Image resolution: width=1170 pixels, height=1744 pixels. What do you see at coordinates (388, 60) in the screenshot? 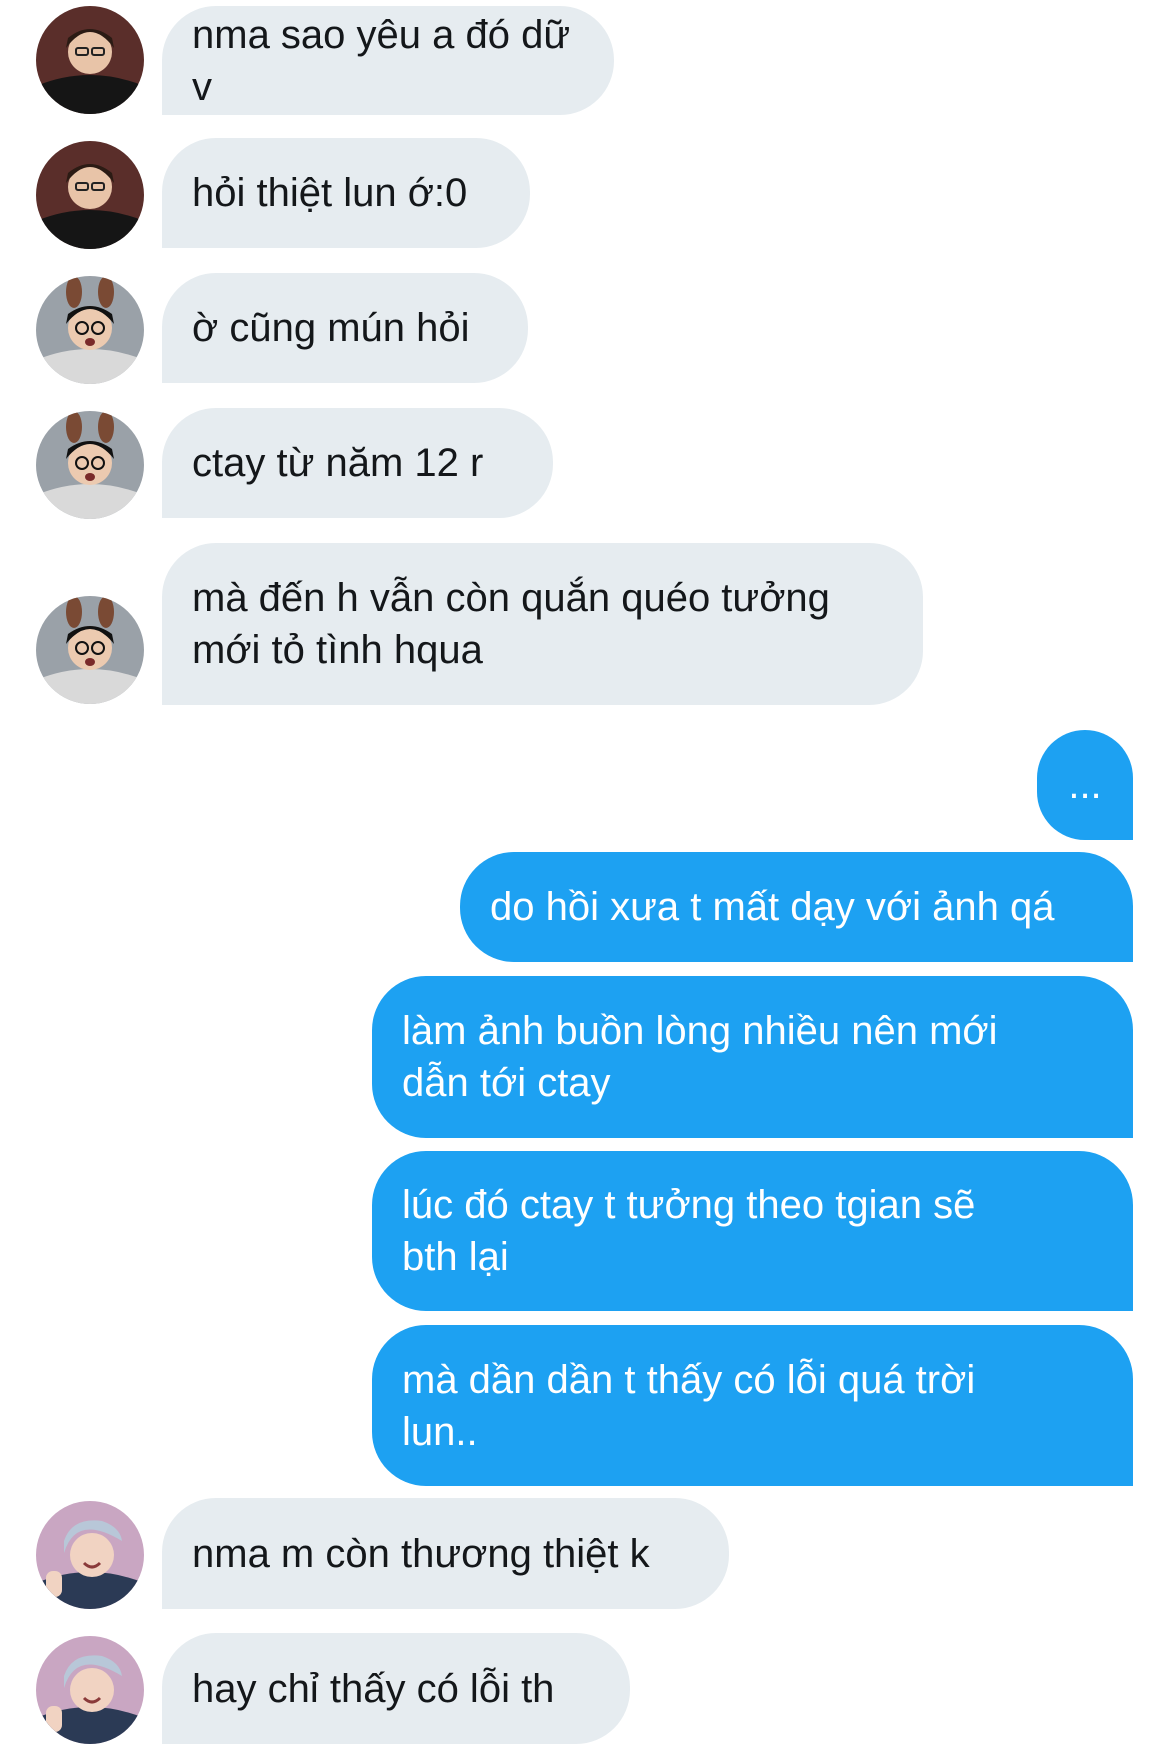
I see `message-bubble-incoming: nma sao yêu a đó dữ v` at bounding box center [388, 60].